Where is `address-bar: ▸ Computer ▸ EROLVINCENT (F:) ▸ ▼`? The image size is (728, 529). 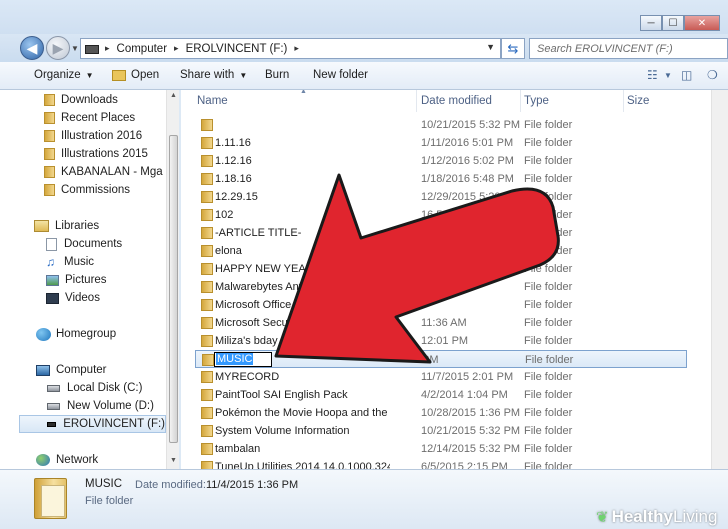
address-bar: ▸ Computer ▸ EROLVINCENT (F:) ▸ ▼ is located at coordinates (290, 48).